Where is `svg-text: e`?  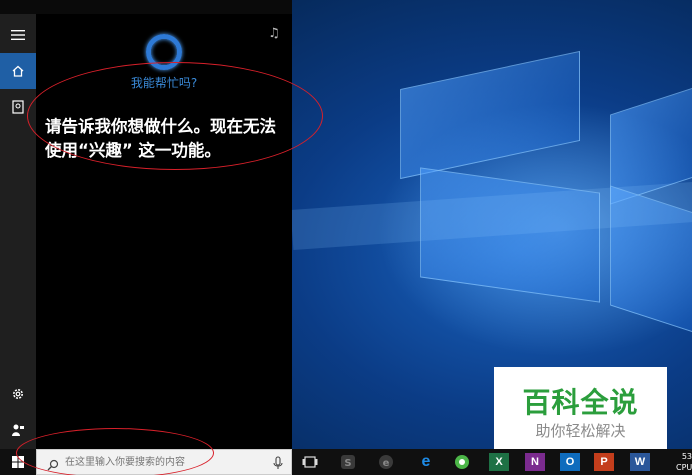 svg-text: e is located at coordinates (386, 463).